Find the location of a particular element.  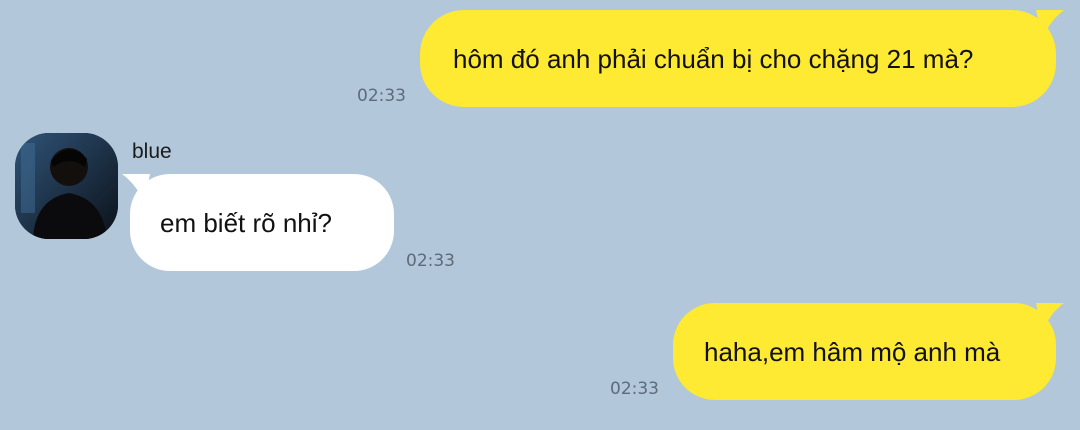

sender-avatar is located at coordinates (66, 186).